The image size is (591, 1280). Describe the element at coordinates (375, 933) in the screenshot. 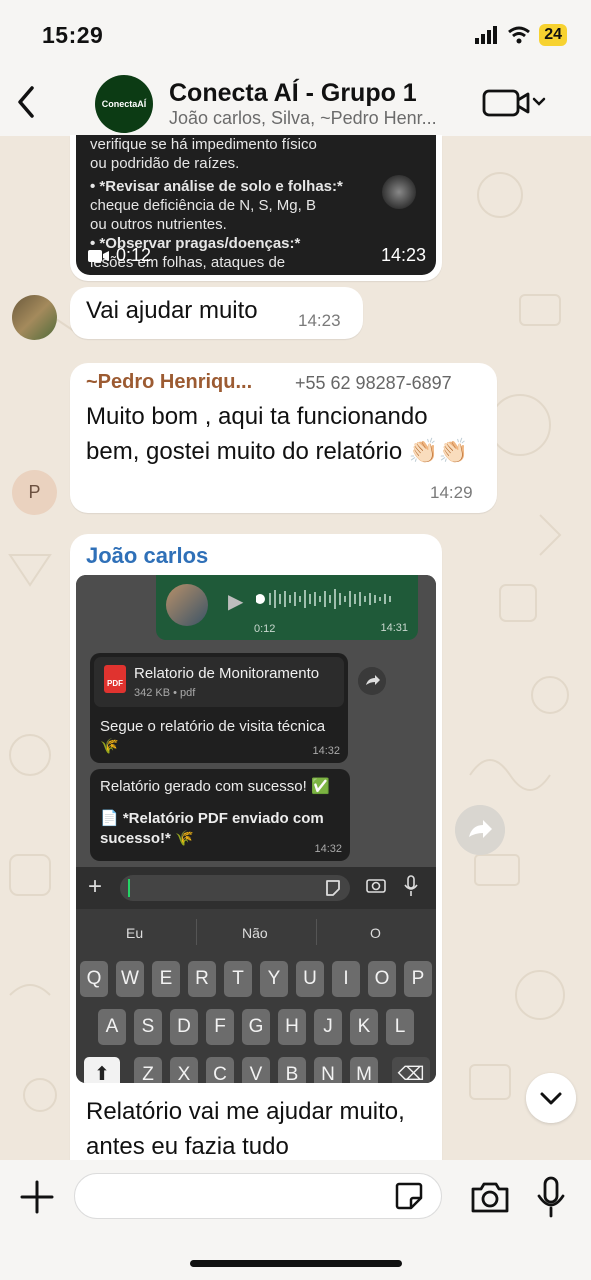

I see `keyboard-suggestion: O` at that location.